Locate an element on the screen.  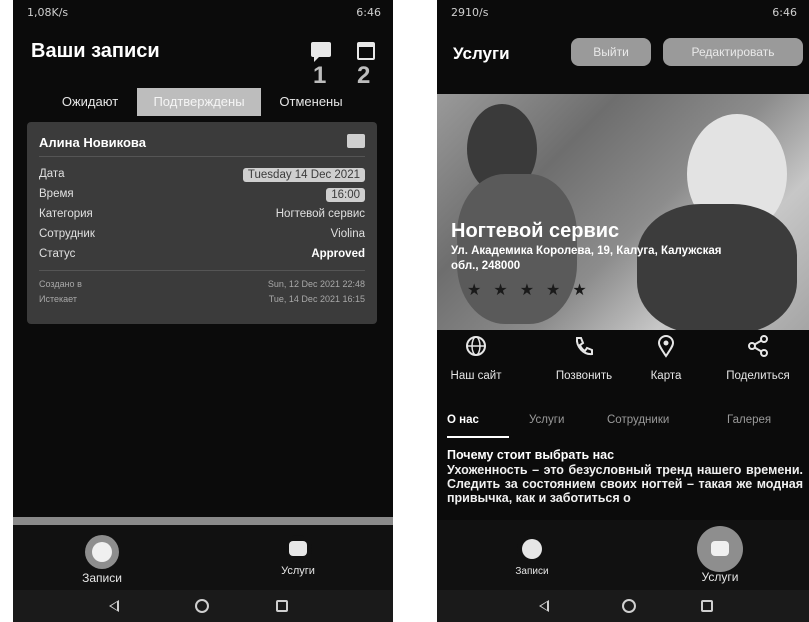
tab-pending: Ожидают is located at coordinates (90, 102).